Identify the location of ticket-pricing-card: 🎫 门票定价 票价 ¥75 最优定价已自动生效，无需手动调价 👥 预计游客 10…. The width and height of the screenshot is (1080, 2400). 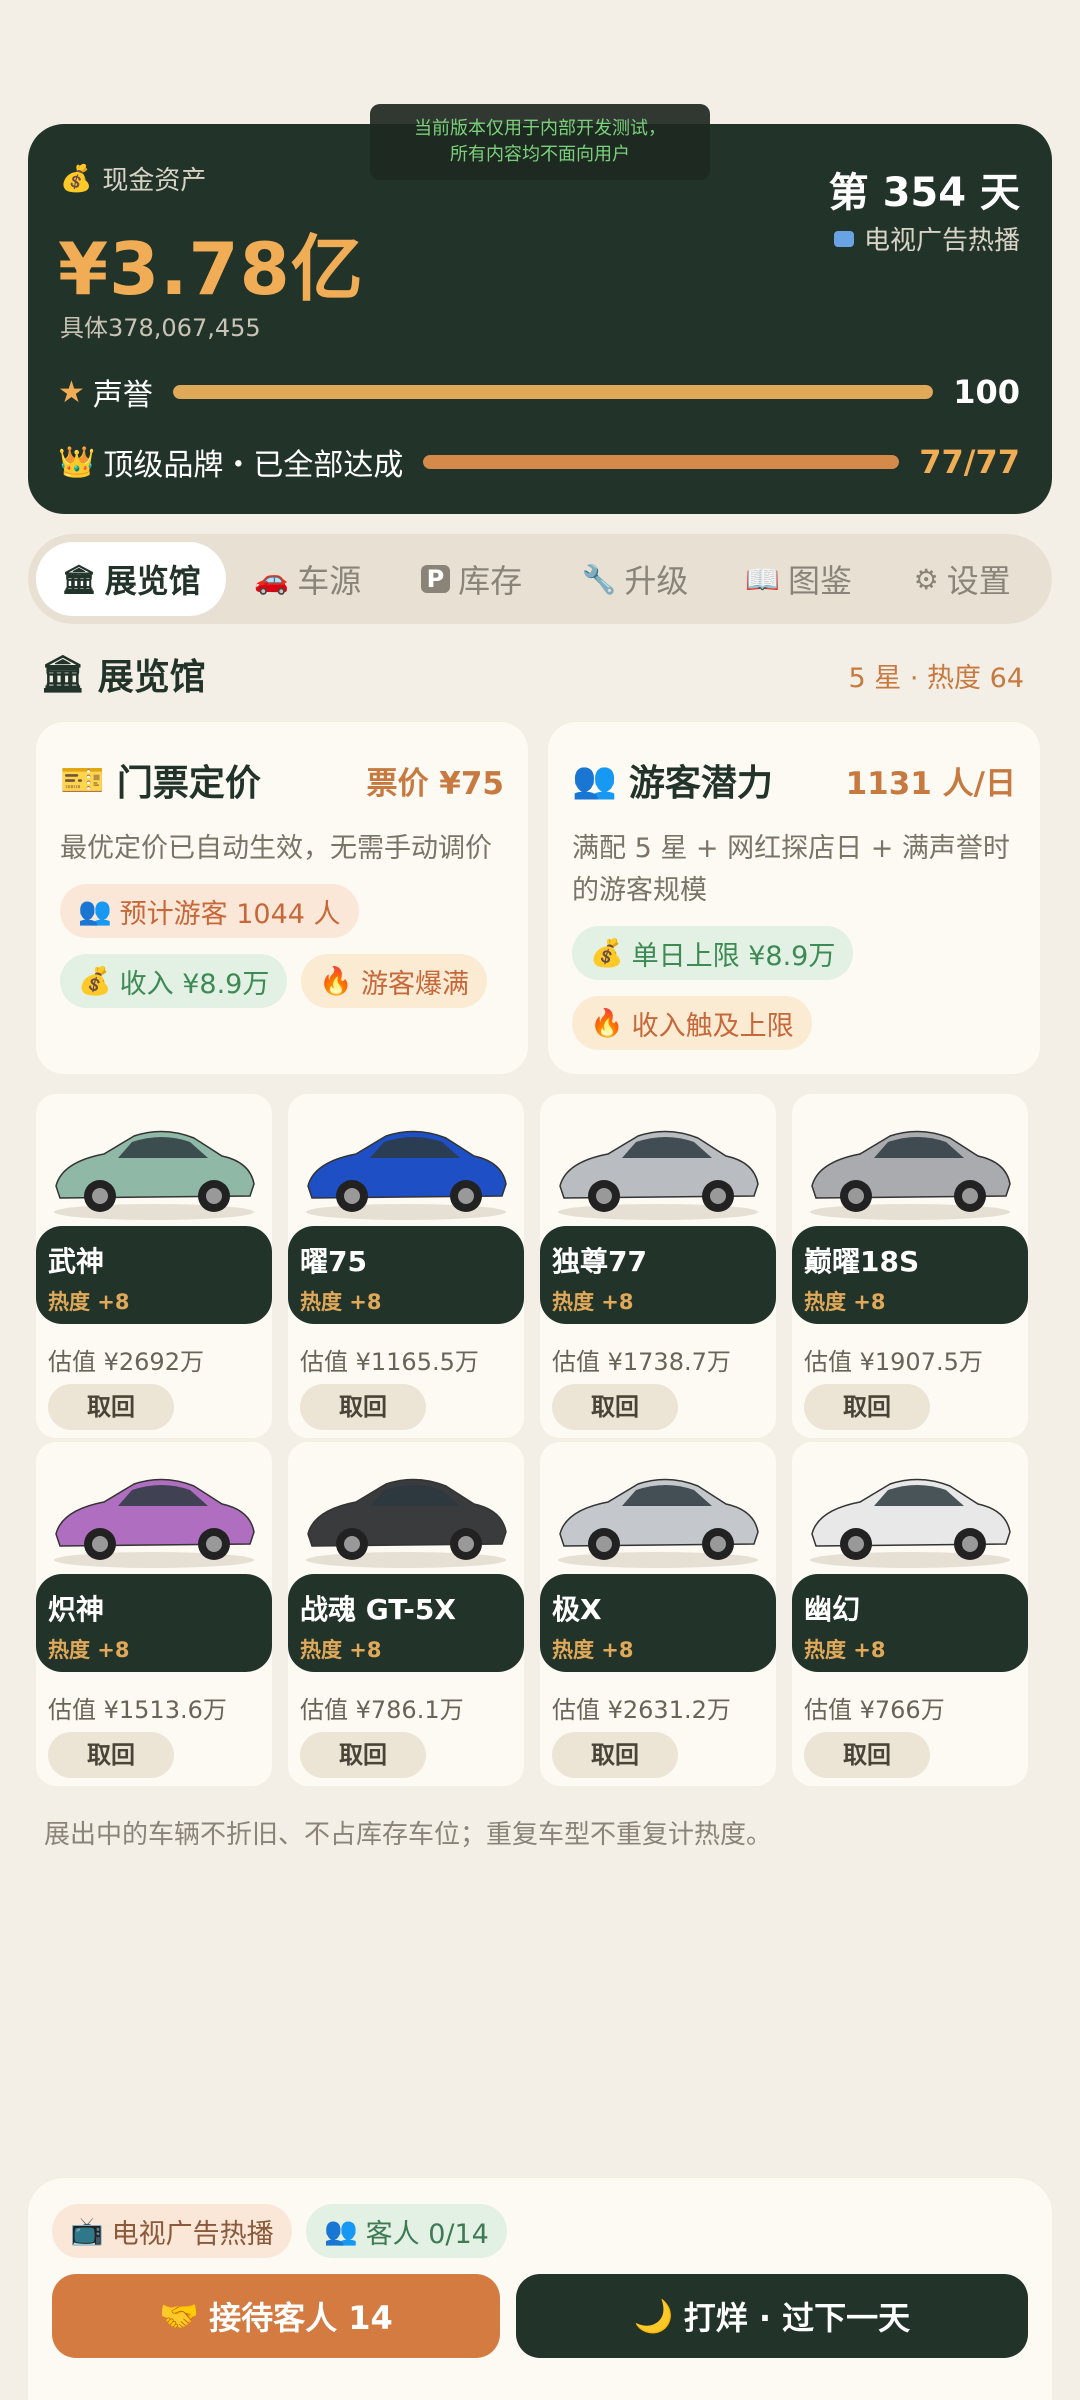
(282, 898).